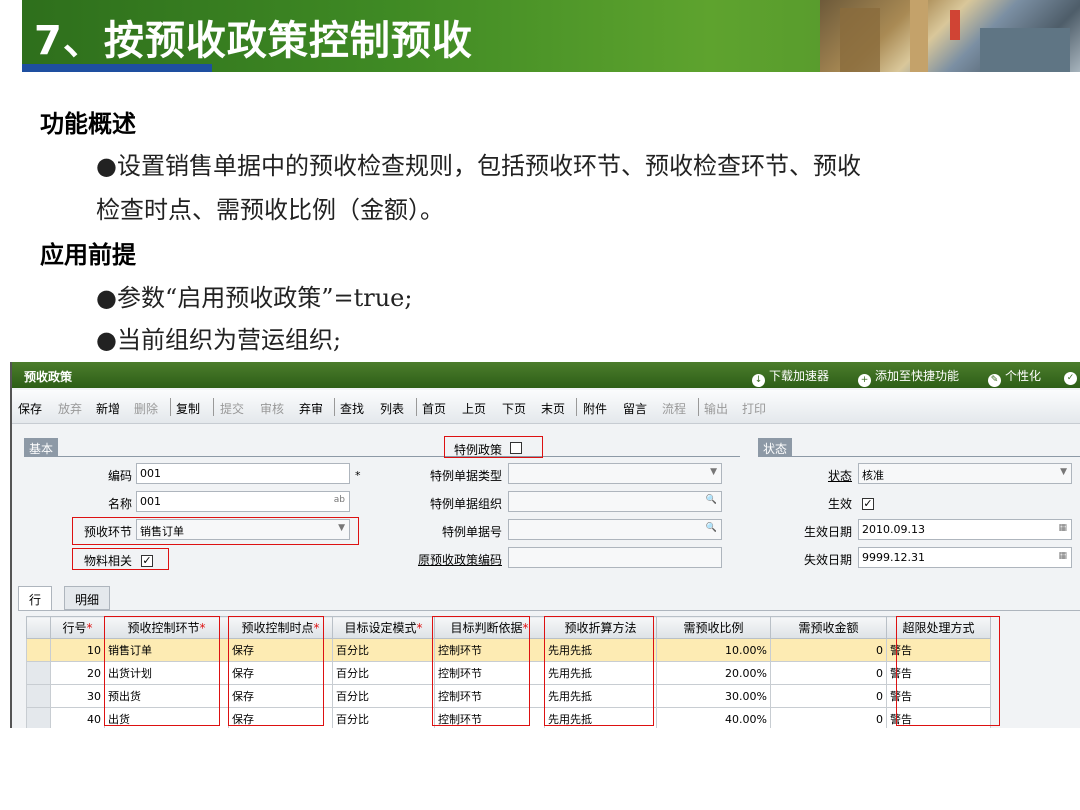 The width and height of the screenshot is (1080, 810). I want to click on special-org-field: 🔍, so click(615, 501).